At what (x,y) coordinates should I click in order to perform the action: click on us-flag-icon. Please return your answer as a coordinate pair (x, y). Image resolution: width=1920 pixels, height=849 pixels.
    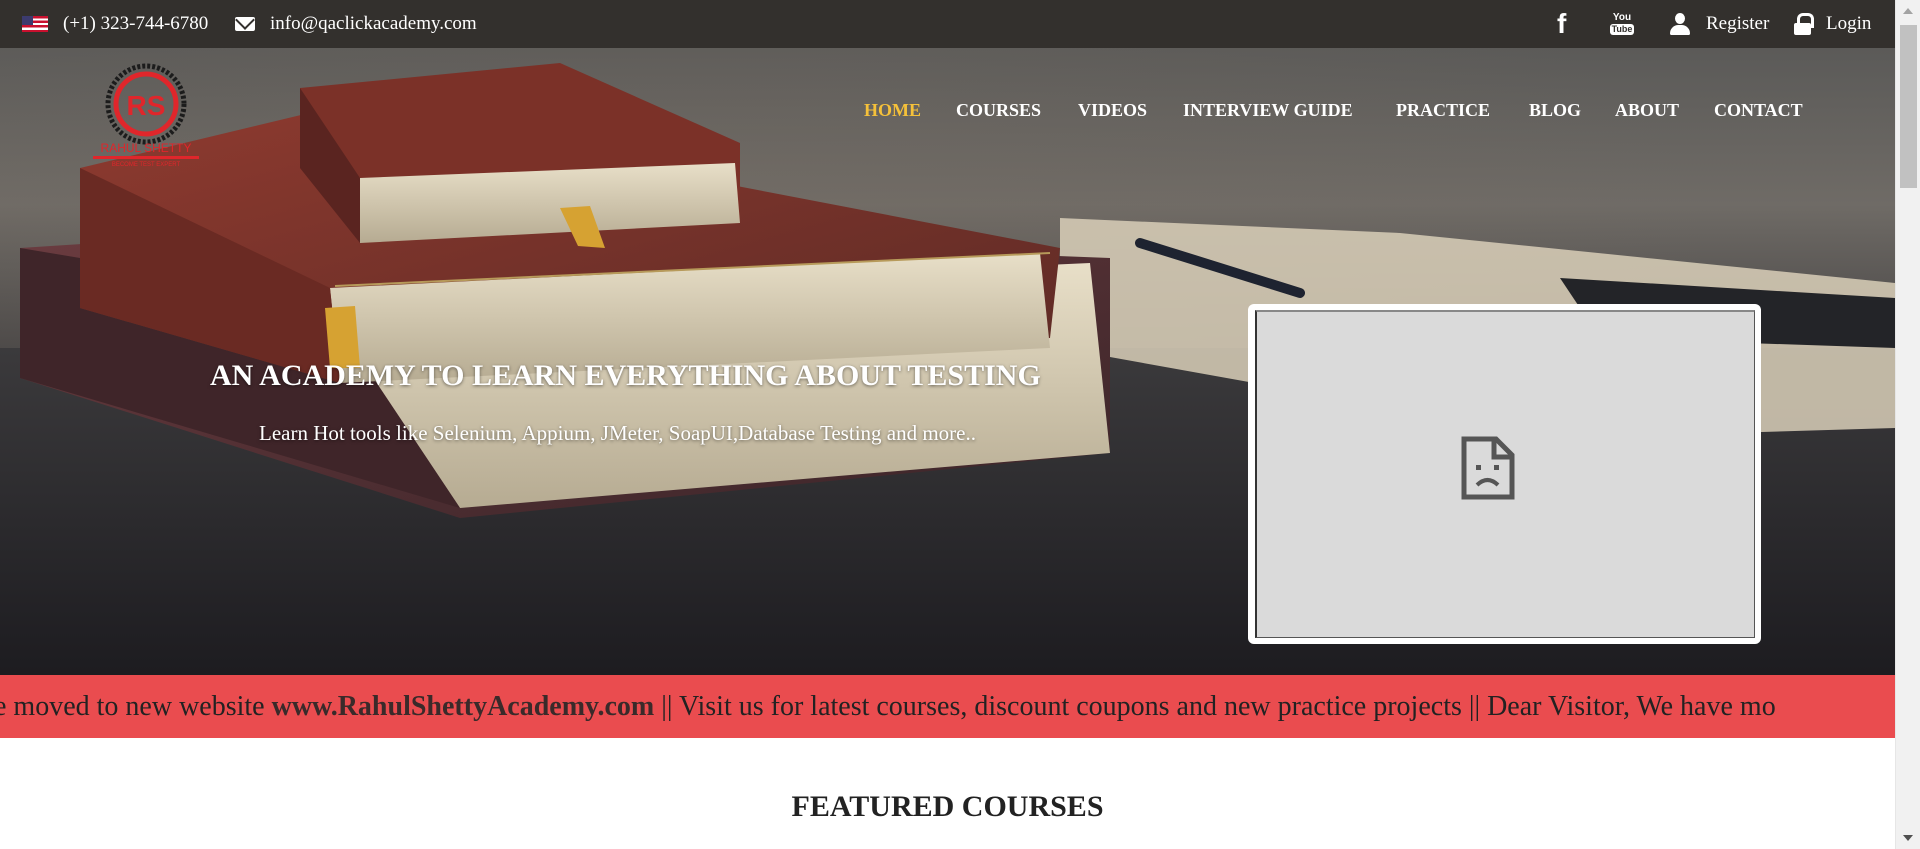
    Looking at the image, I should click on (35, 24).